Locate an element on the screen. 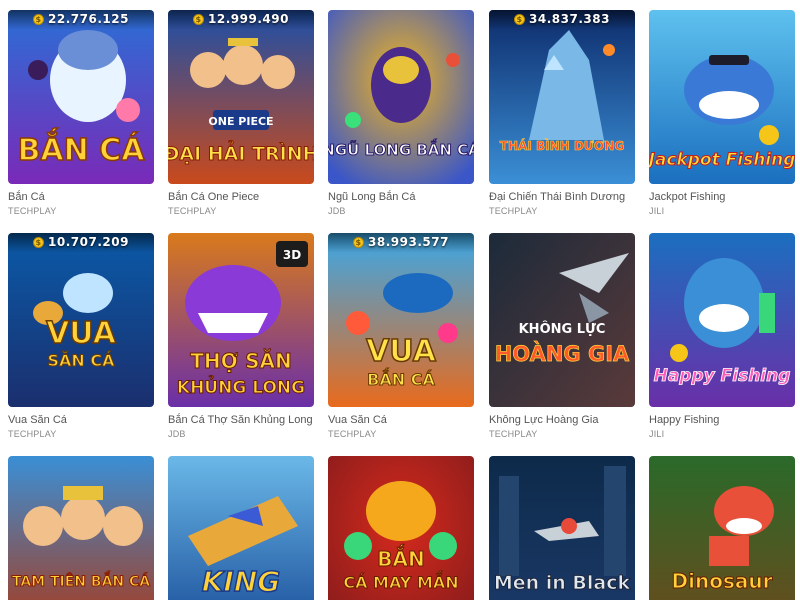 The height and width of the screenshot is (600, 800). game-art: NGŨ LONG BẮN CÁ is located at coordinates (401, 97).